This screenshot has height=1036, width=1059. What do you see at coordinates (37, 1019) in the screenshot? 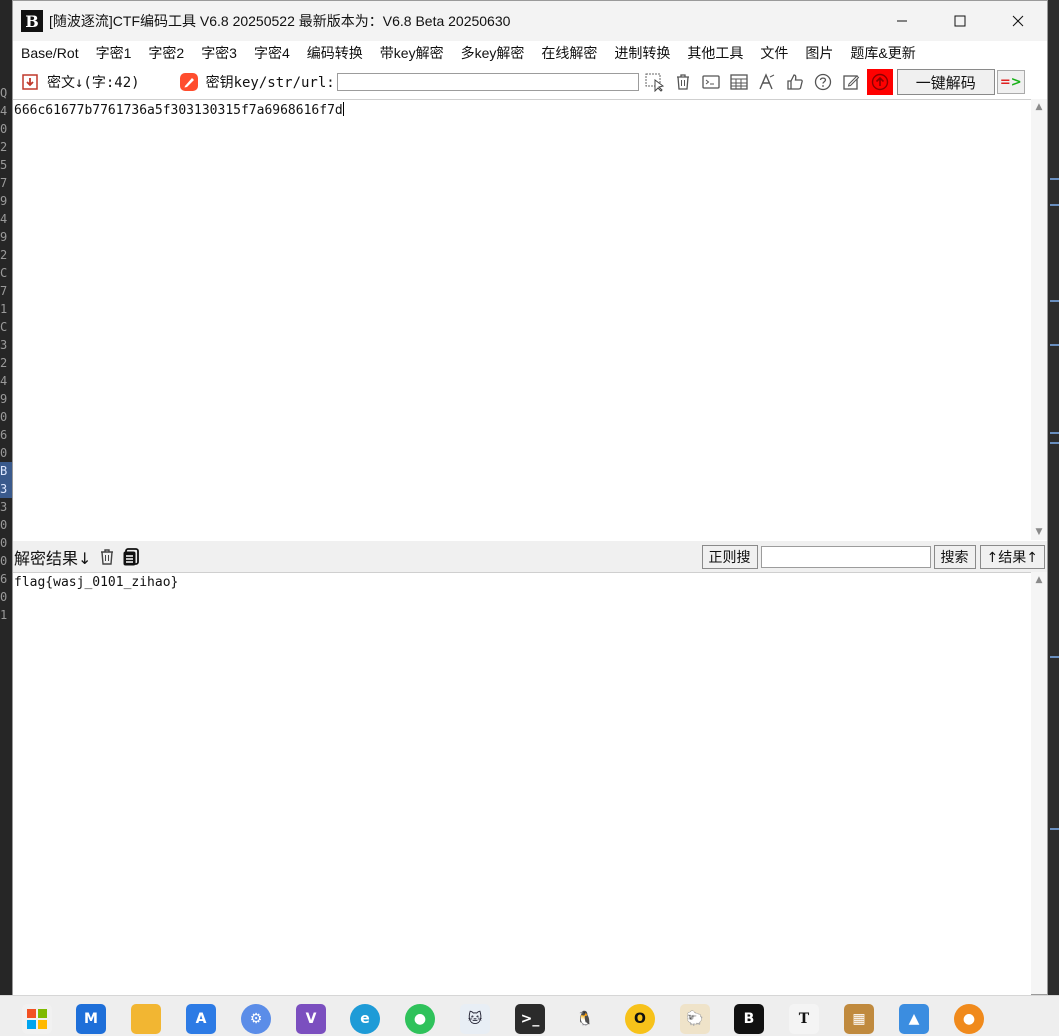
I see `windows-start-icon` at bounding box center [37, 1019].